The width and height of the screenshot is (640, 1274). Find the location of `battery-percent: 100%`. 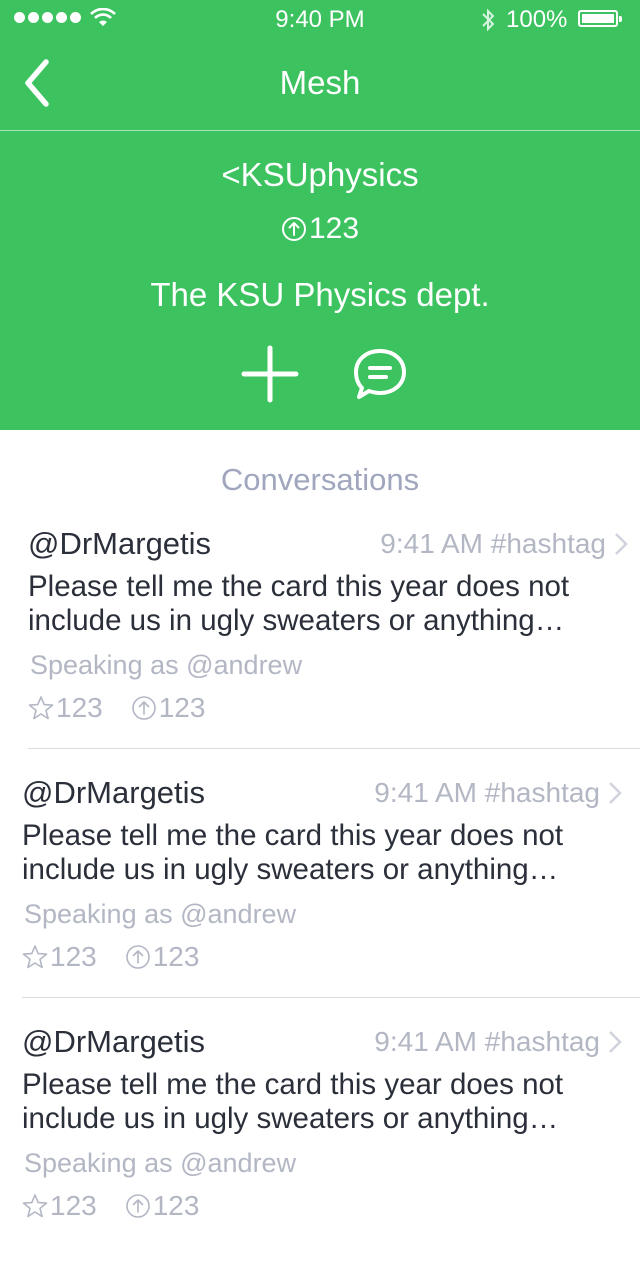

battery-percent: 100% is located at coordinates (537, 19).